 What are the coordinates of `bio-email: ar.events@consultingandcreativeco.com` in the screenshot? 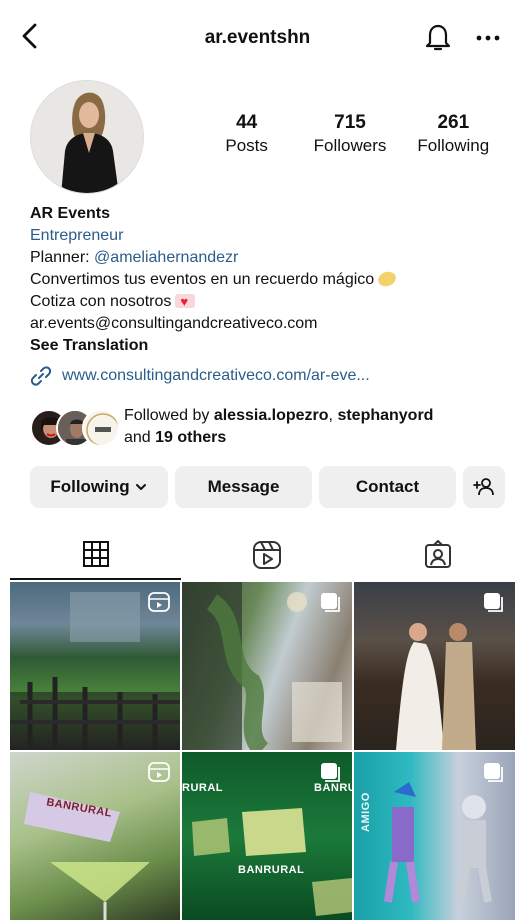 It's located at (174, 323).